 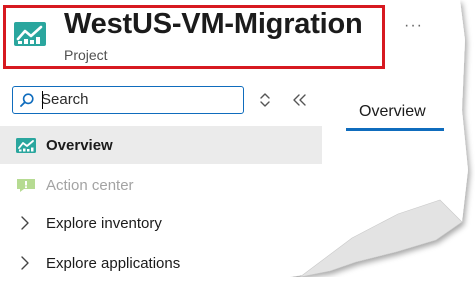 I want to click on search-input, so click(x=139, y=99).